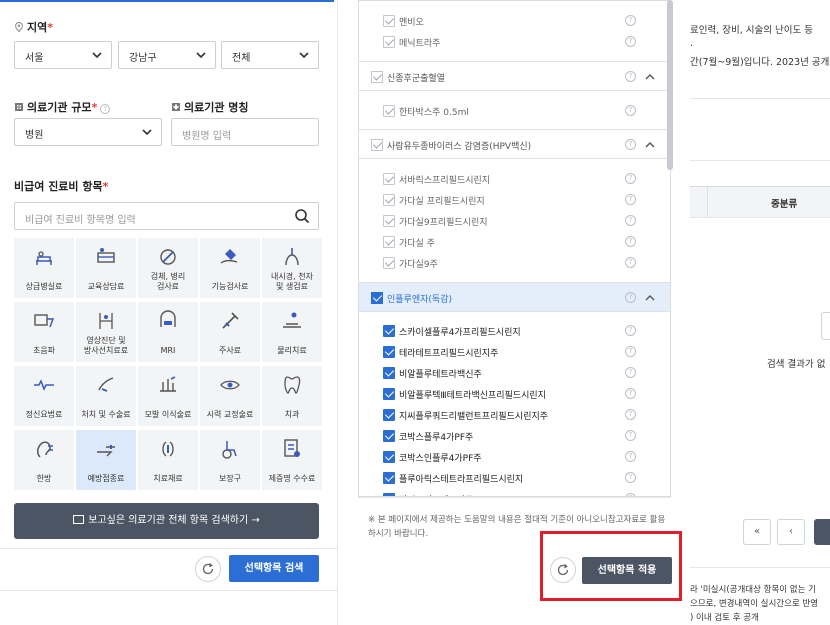  Describe the element at coordinates (106, 460) in the screenshot. I see `category-tile: 예방접종료` at that location.